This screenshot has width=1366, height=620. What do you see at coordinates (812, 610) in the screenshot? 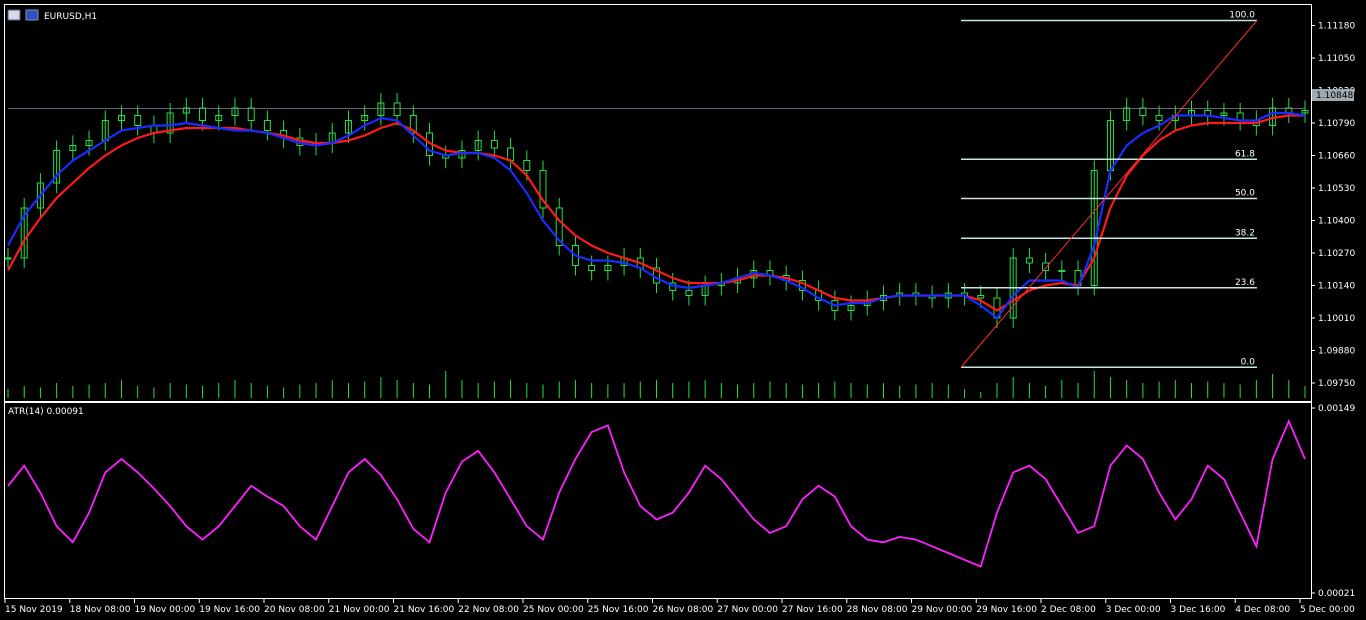
I see `time-tick-label: 27 Nov 16:00` at bounding box center [812, 610].